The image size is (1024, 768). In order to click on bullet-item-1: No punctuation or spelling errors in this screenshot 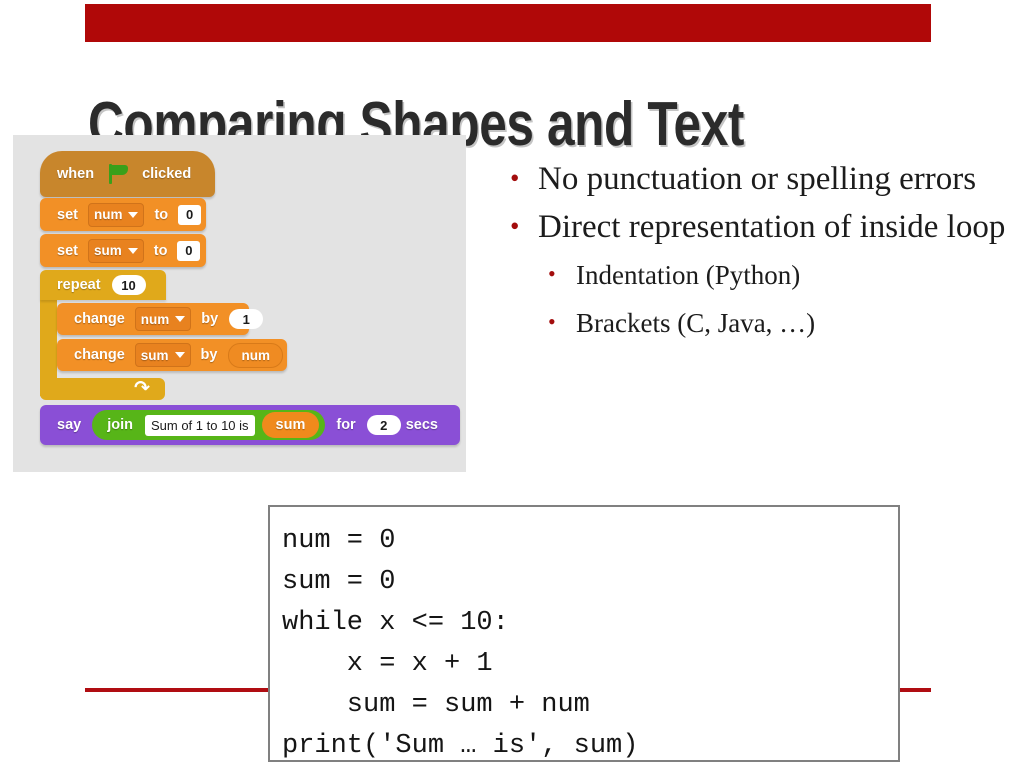, I will do `click(760, 178)`.